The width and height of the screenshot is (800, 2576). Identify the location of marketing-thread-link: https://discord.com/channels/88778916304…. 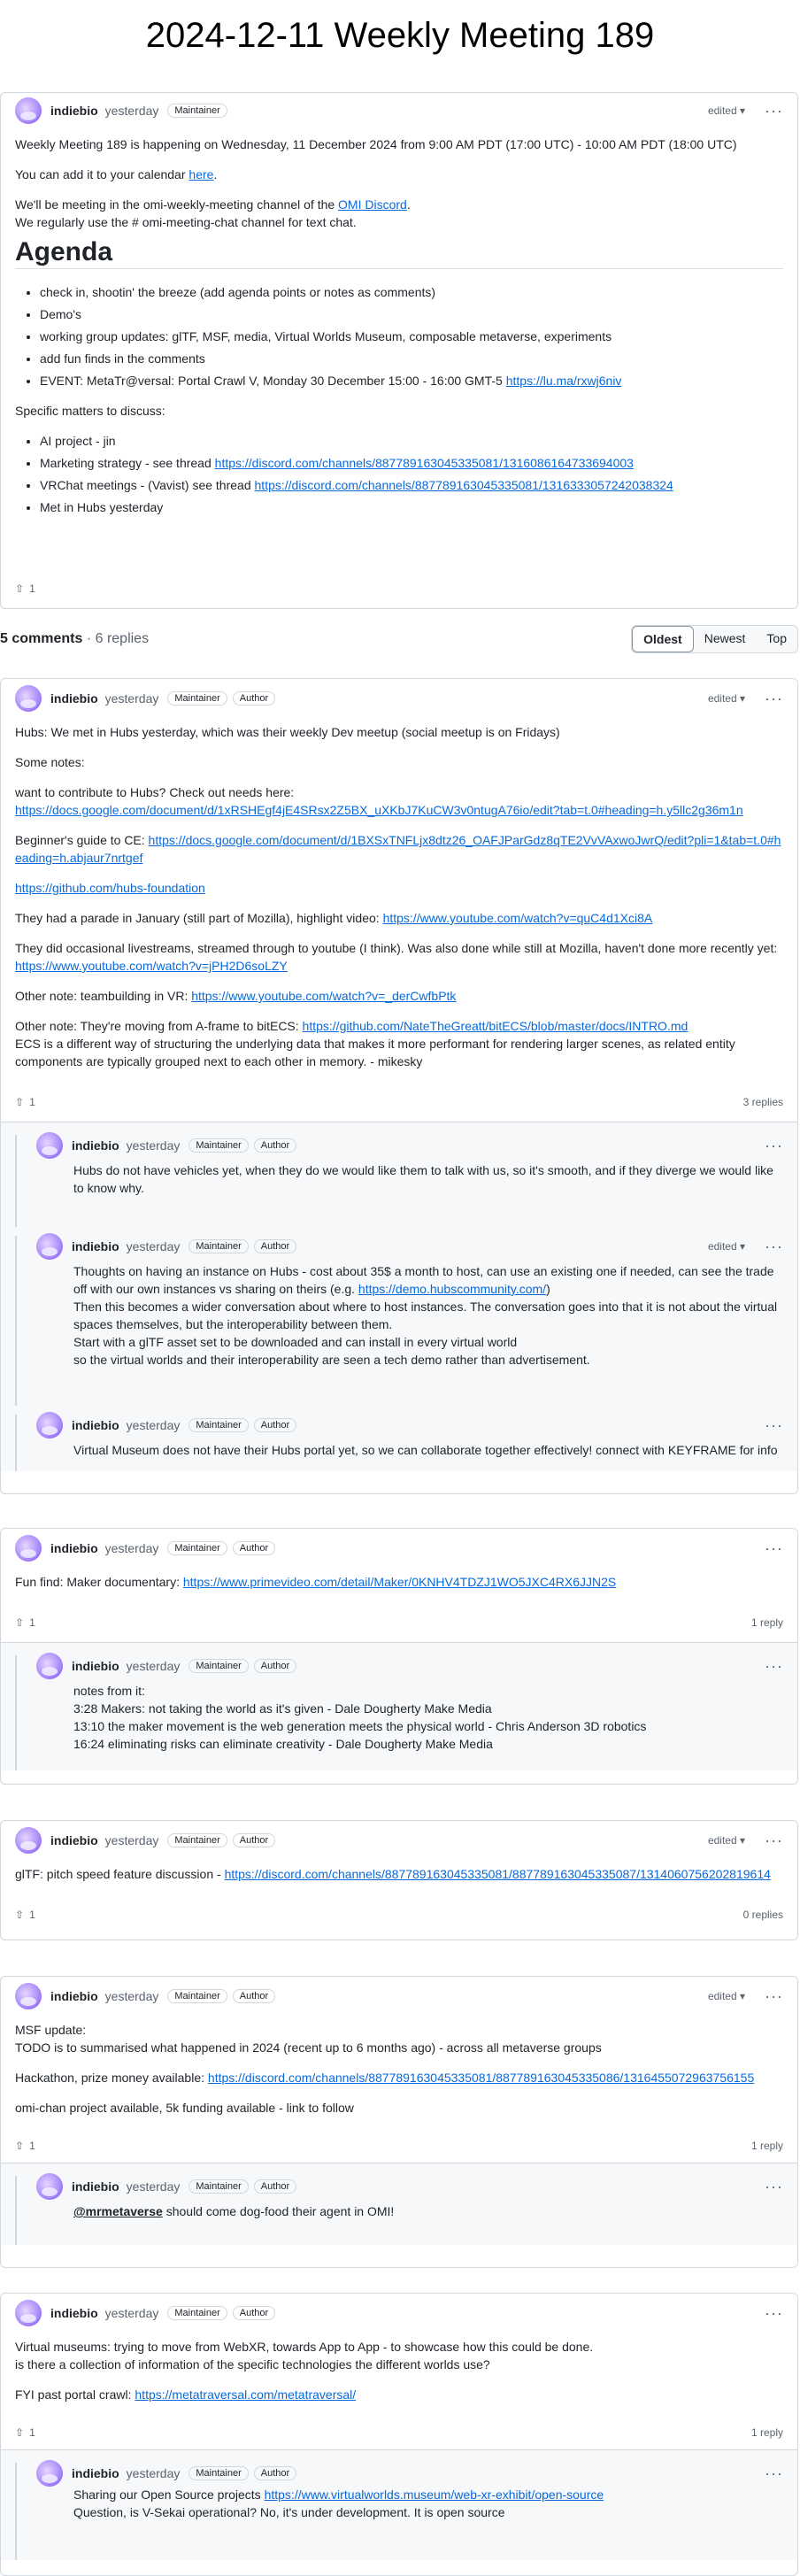
(424, 463).